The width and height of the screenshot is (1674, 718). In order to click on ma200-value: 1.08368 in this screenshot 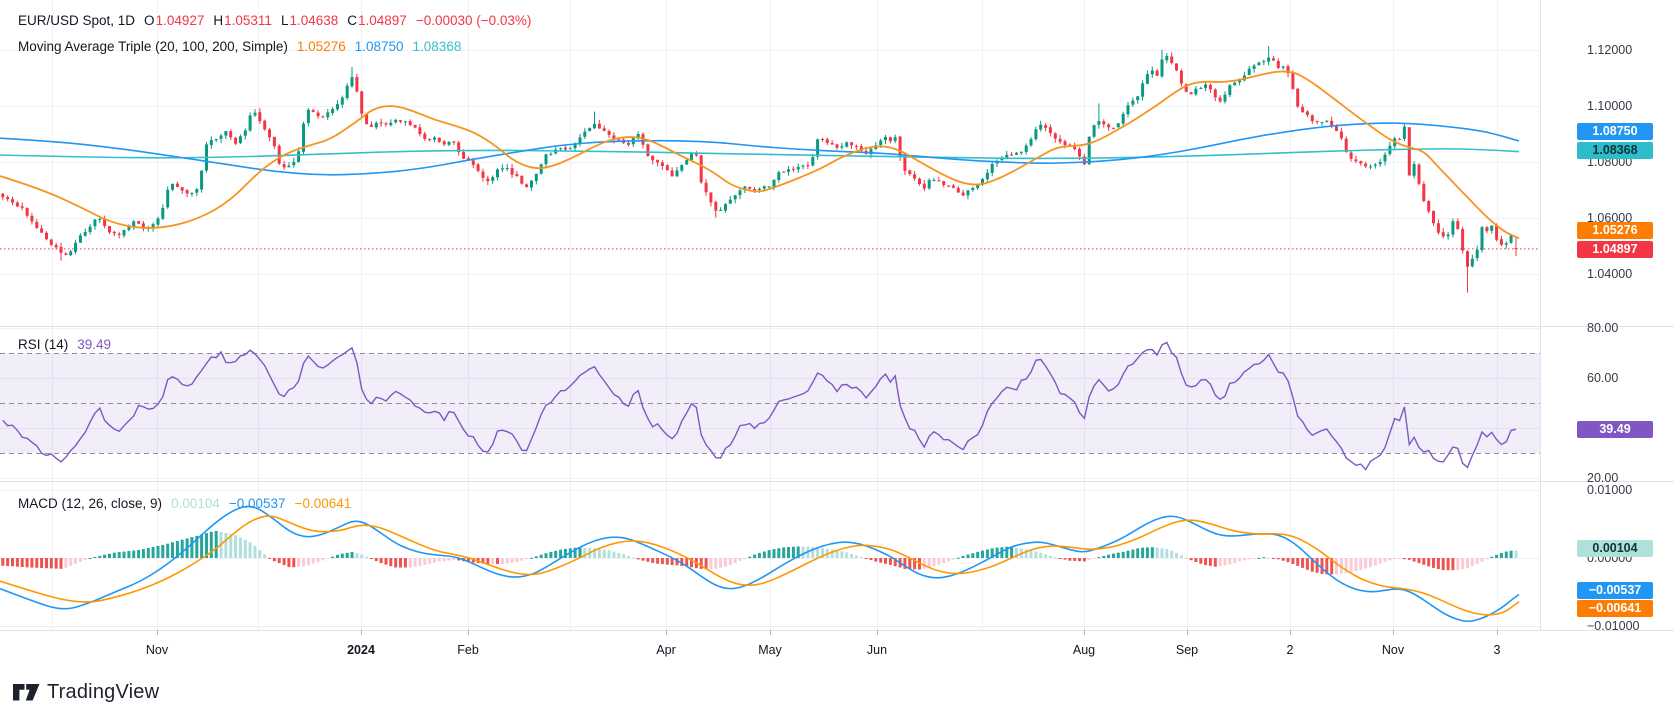, I will do `click(437, 46)`.